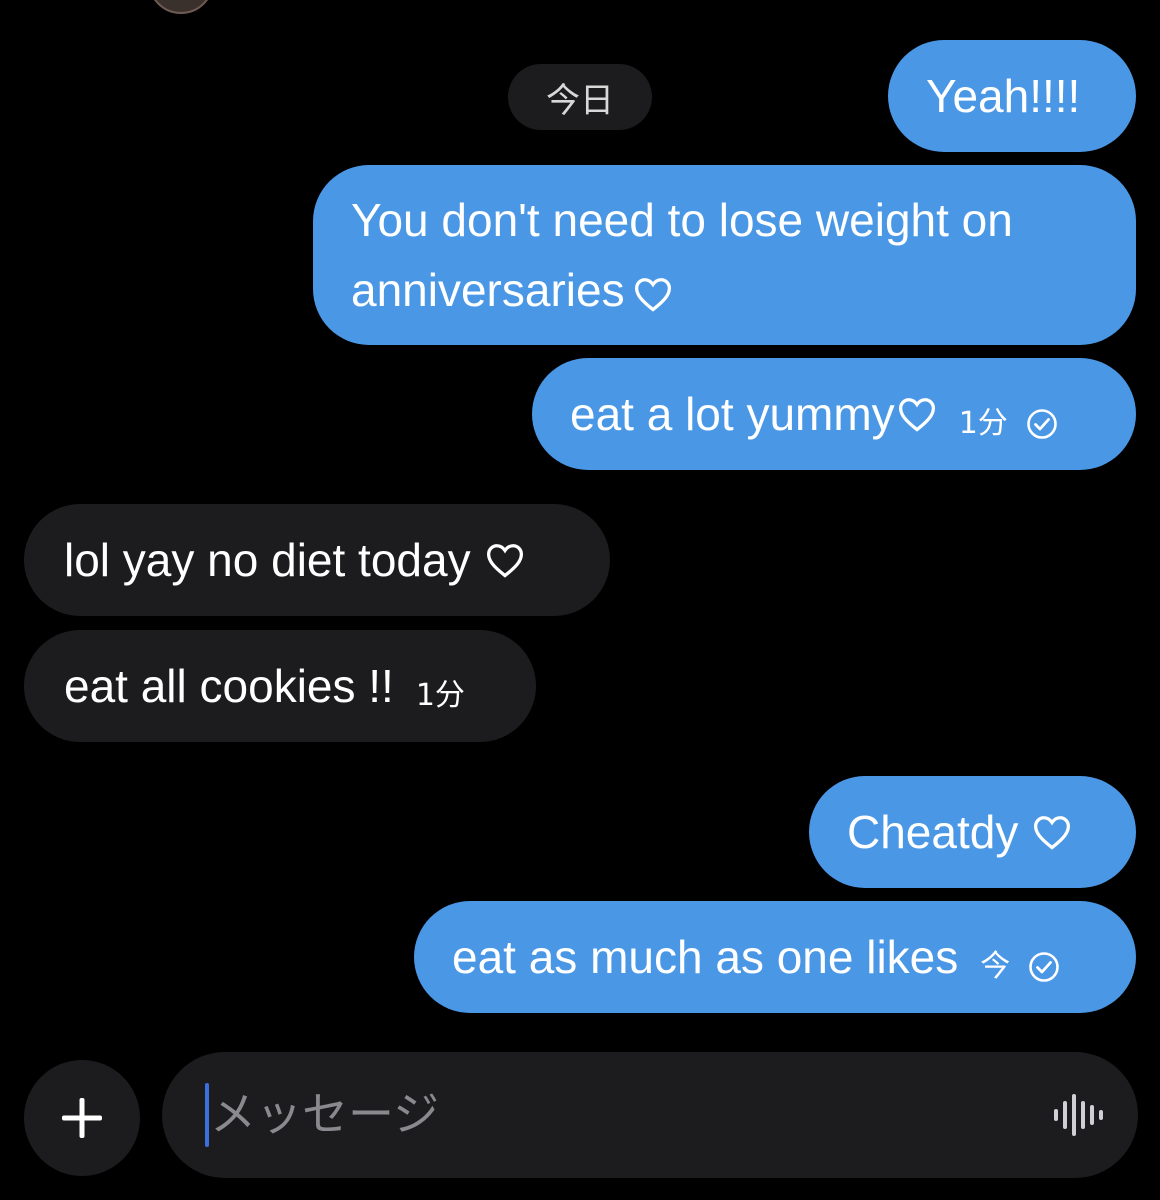 The height and width of the screenshot is (1200, 1160). I want to click on add-attachment-button, so click(82, 1118).